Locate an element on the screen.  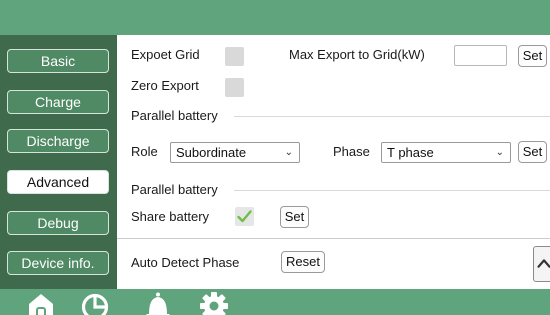
sidebar-item-debug: Debug is located at coordinates (58, 223).